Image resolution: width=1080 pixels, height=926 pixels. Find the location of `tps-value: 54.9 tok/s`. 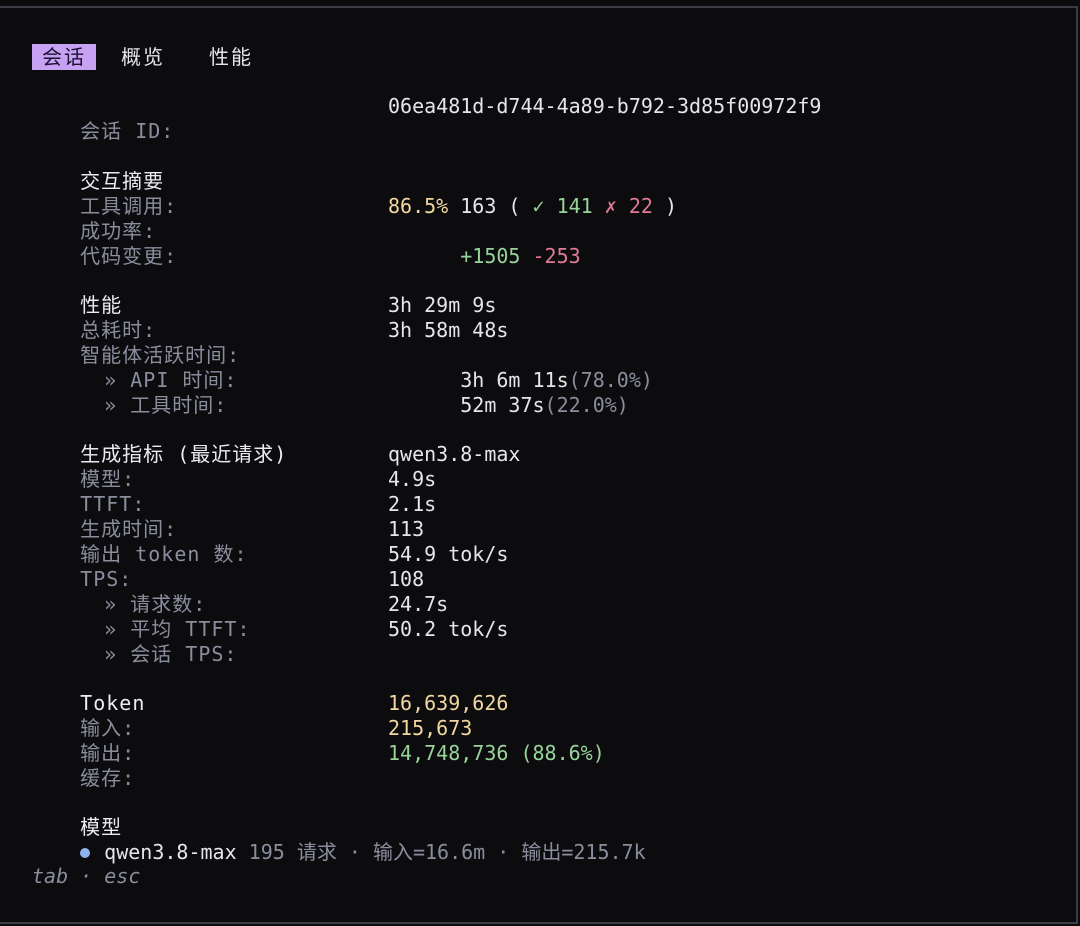

tps-value: 54.9 tok/s is located at coordinates (448, 554).